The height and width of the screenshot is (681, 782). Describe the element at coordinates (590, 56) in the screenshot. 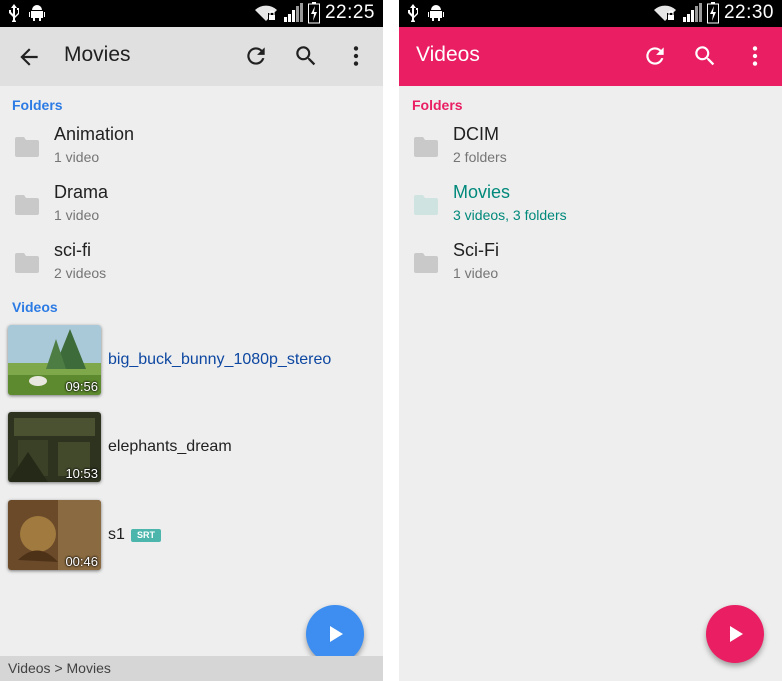

I see `toolbar: Videos` at that location.